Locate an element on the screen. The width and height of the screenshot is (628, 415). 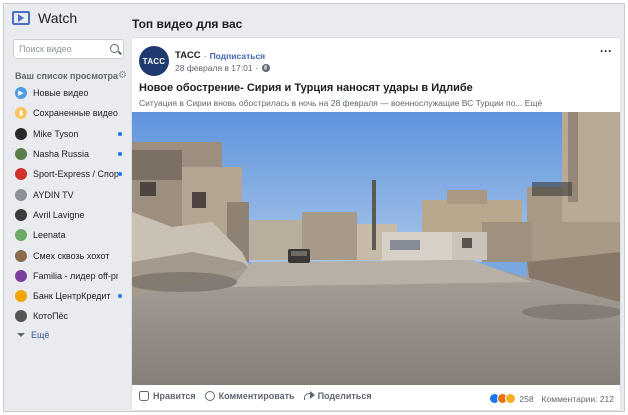
sidebar-item: Sport-Express / Спорт-Экспресс is located at coordinates (71, 174).